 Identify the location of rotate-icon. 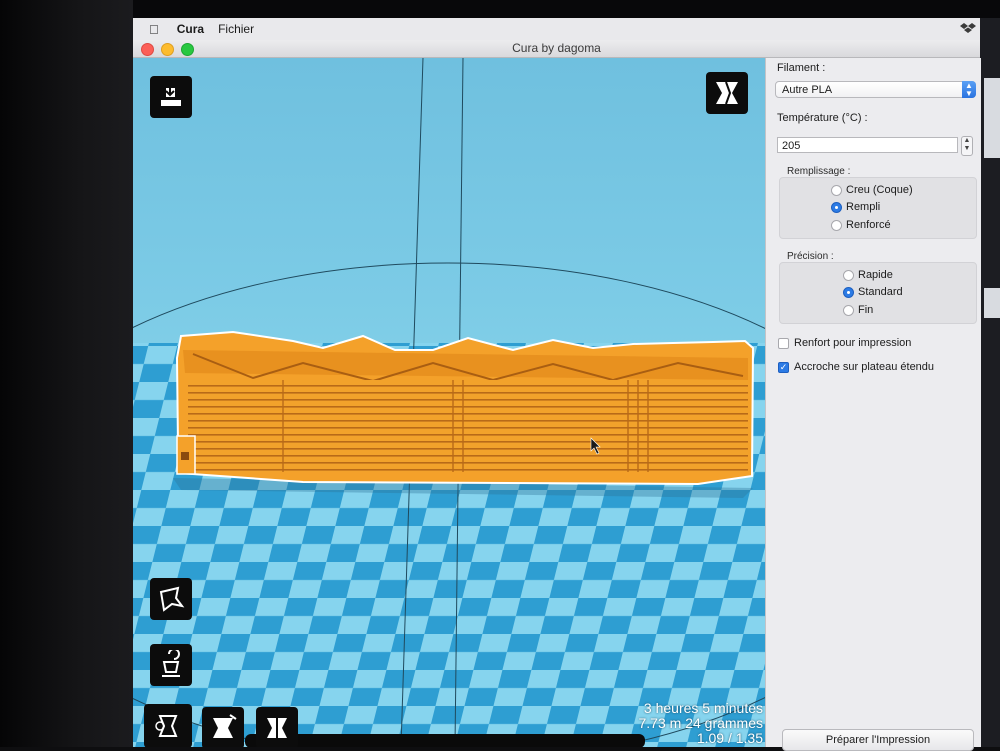
(172, 599).